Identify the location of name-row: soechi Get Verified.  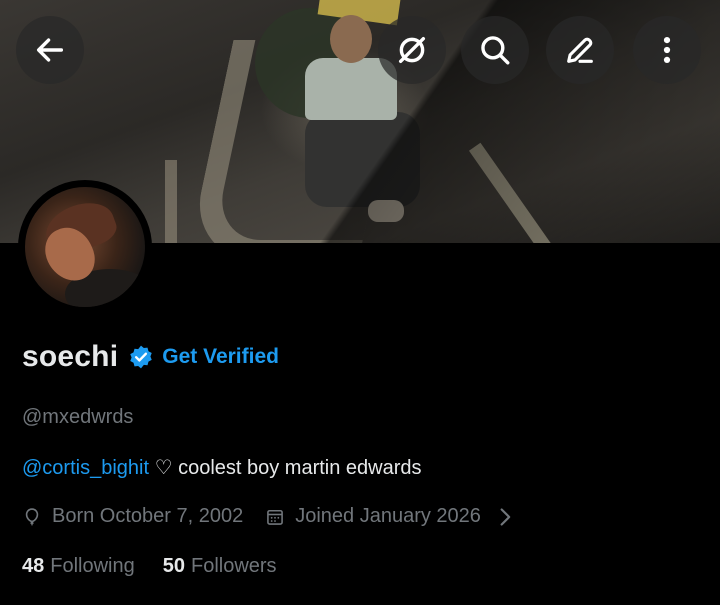
(150, 357).